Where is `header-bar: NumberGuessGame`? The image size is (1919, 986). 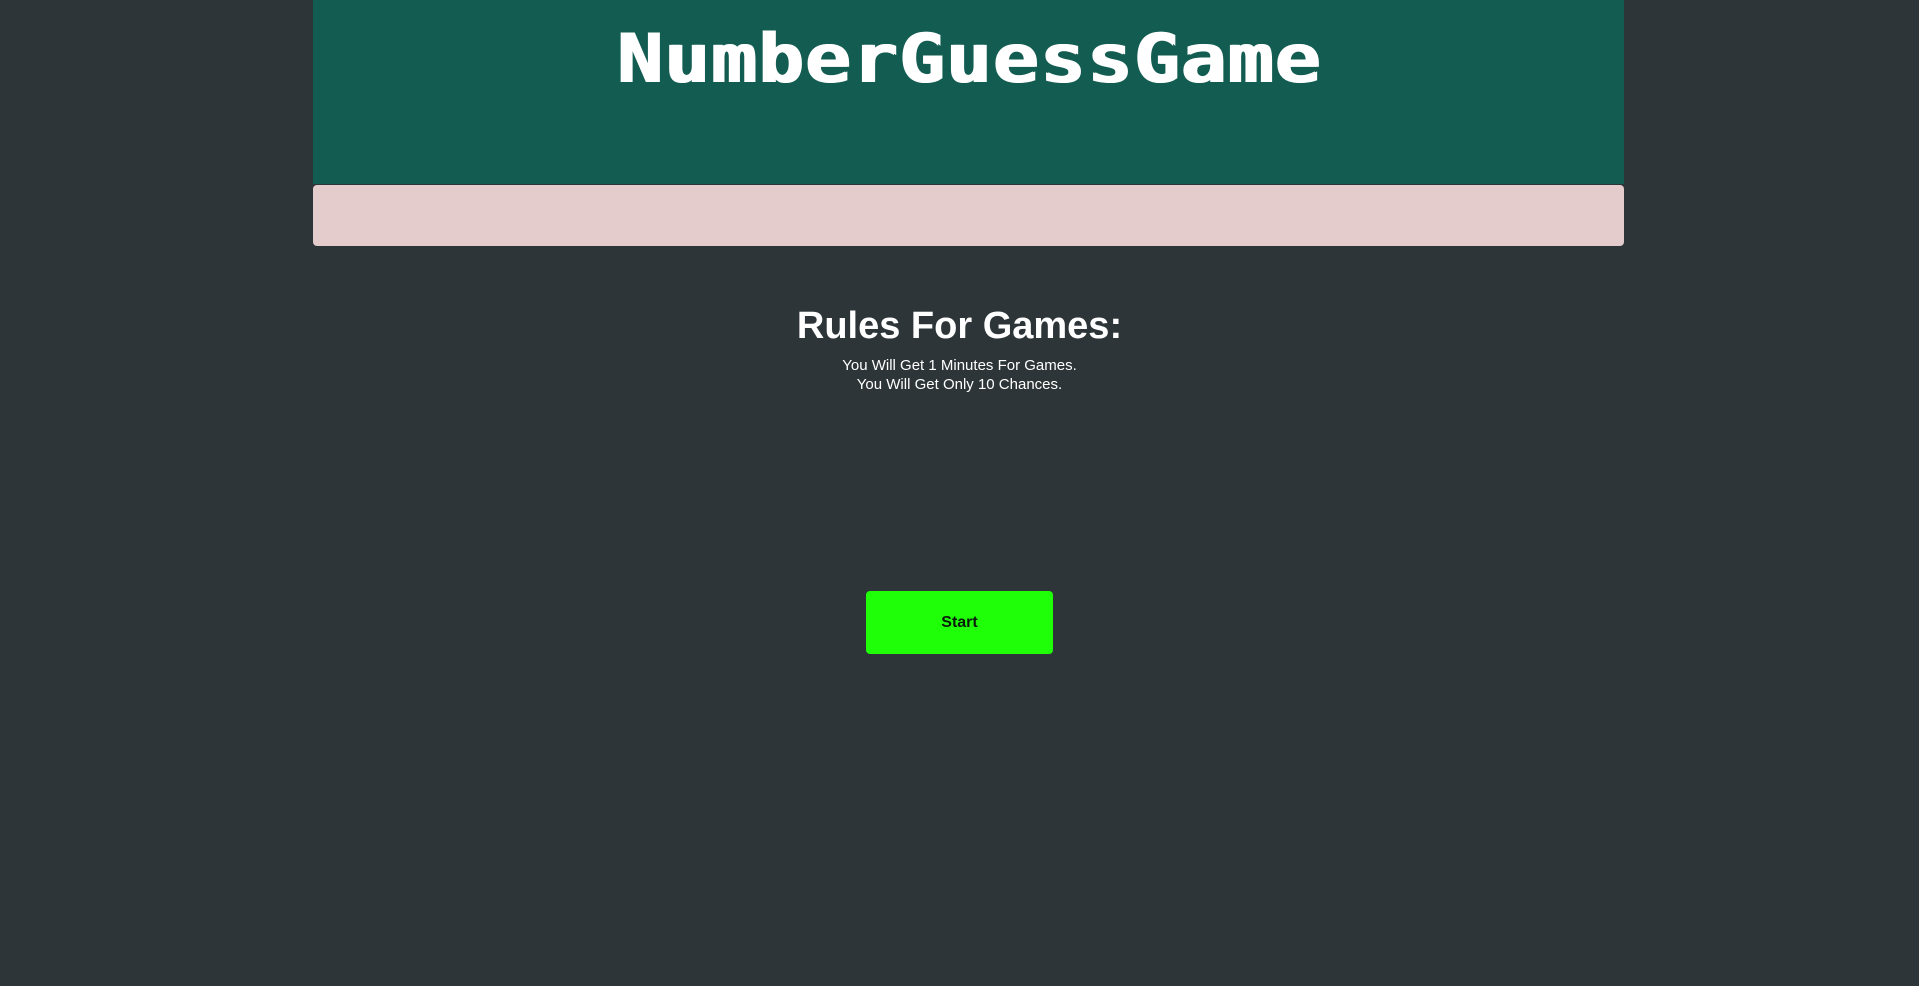
header-bar: NumberGuessGame is located at coordinates (968, 92).